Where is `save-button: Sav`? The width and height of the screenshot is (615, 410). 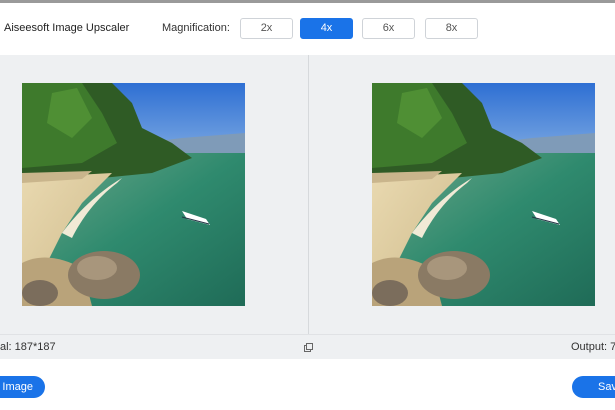
save-button: Sav is located at coordinates (593, 387).